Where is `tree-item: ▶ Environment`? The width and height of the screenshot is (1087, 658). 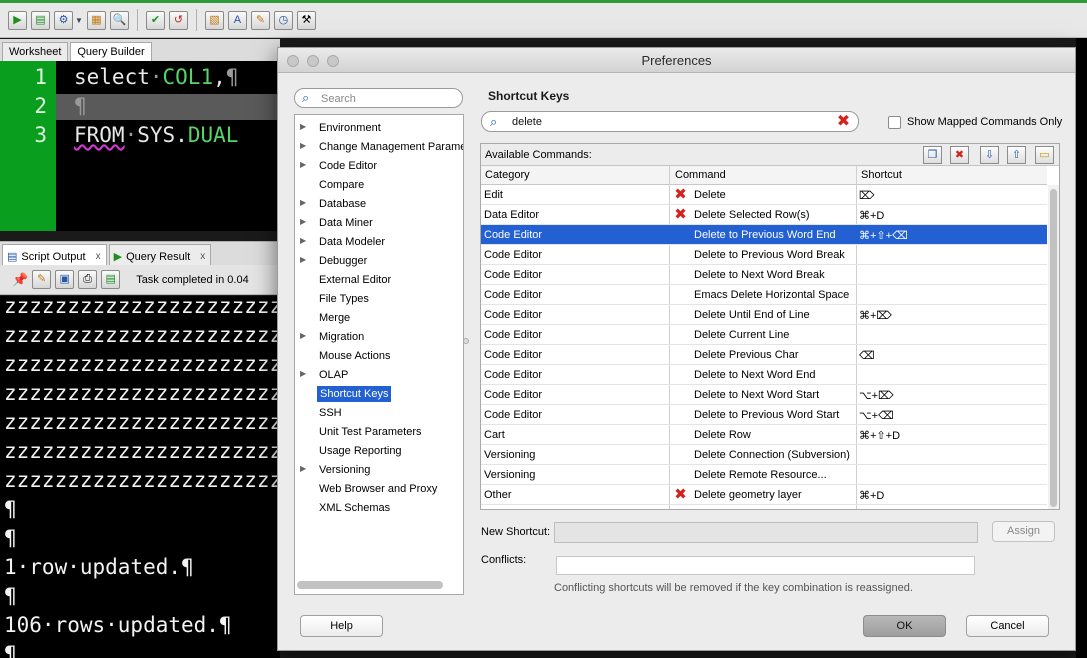 tree-item: ▶ Environment is located at coordinates (379, 128).